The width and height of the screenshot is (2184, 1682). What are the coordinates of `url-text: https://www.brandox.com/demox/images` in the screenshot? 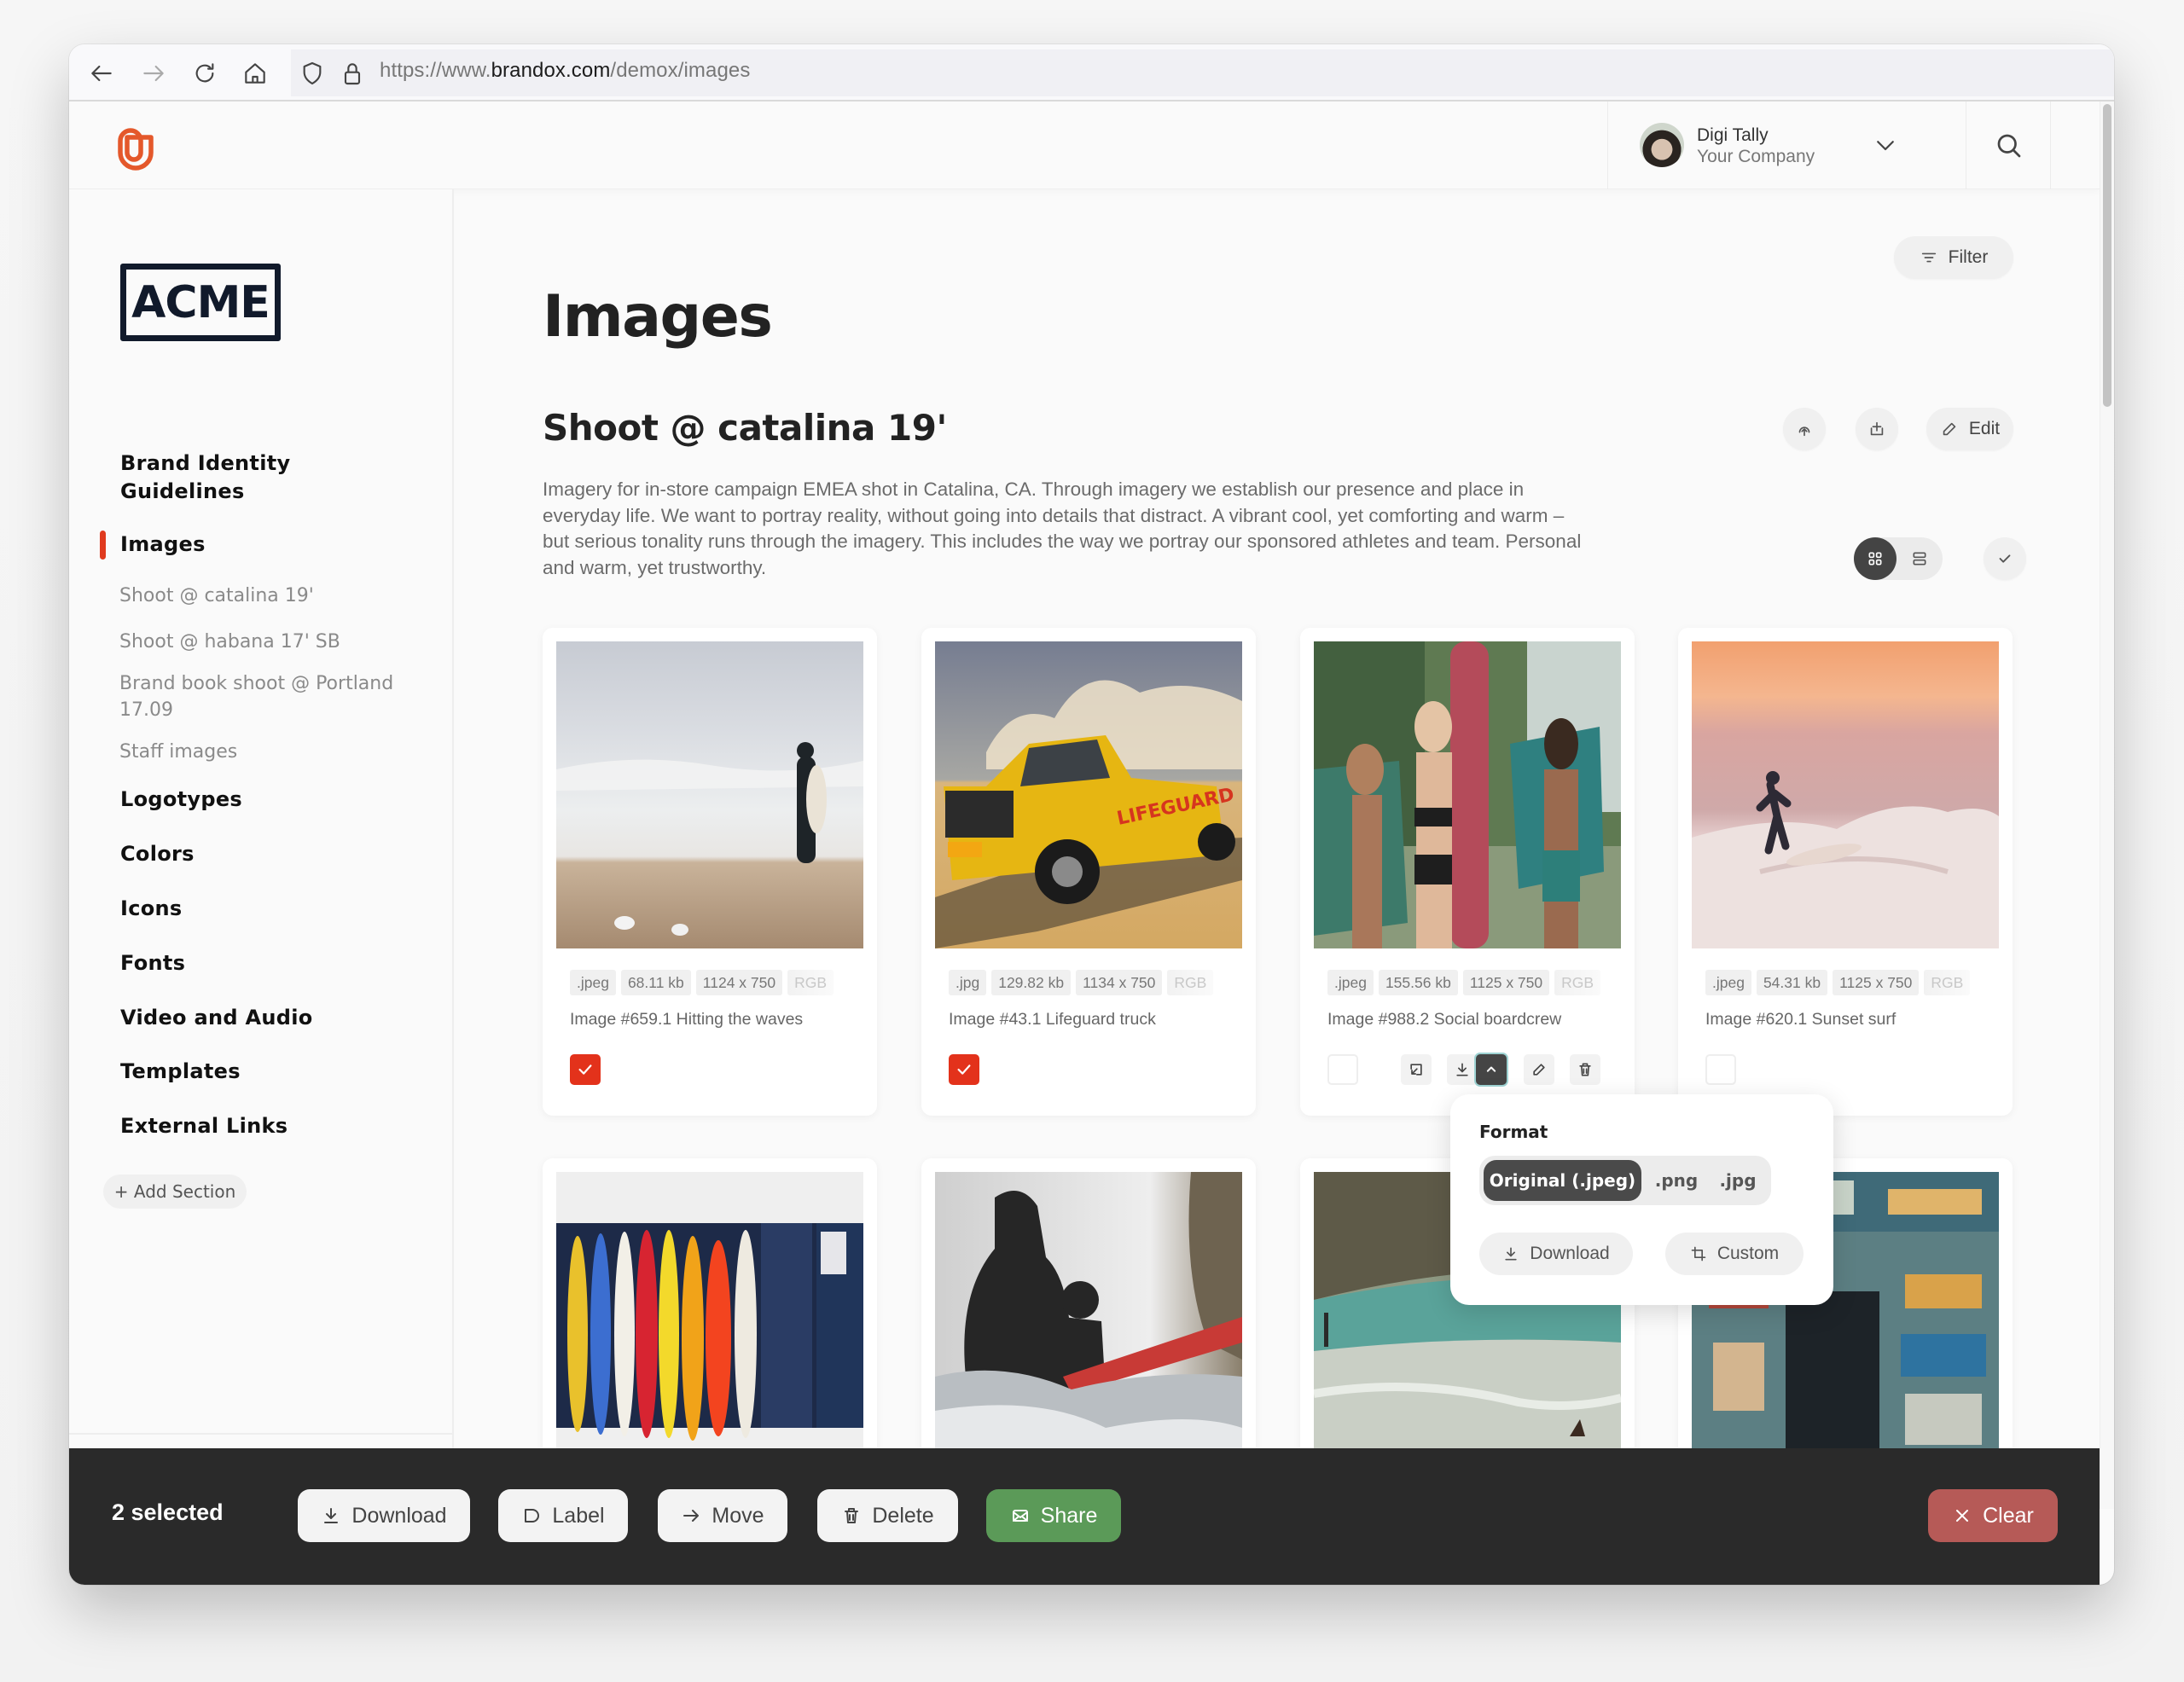 It's located at (565, 71).